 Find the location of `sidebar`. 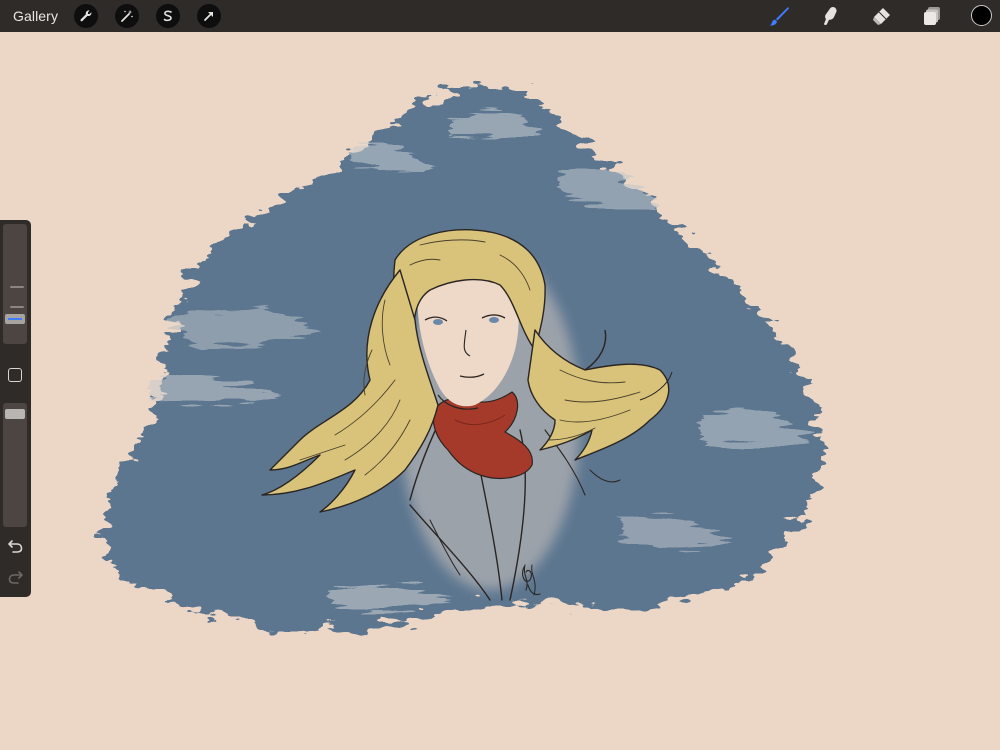

sidebar is located at coordinates (15, 408).